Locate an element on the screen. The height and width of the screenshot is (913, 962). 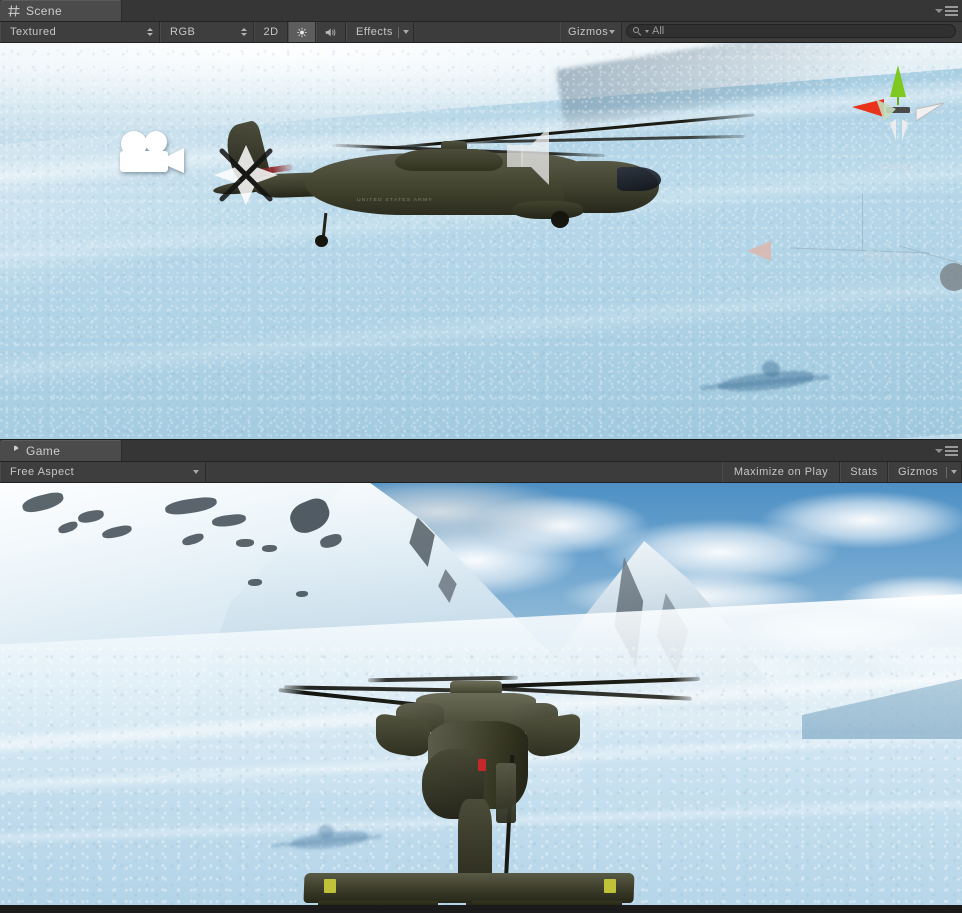
game-maximize-on-play-label: Maximize on Play is located at coordinates (781, 472).